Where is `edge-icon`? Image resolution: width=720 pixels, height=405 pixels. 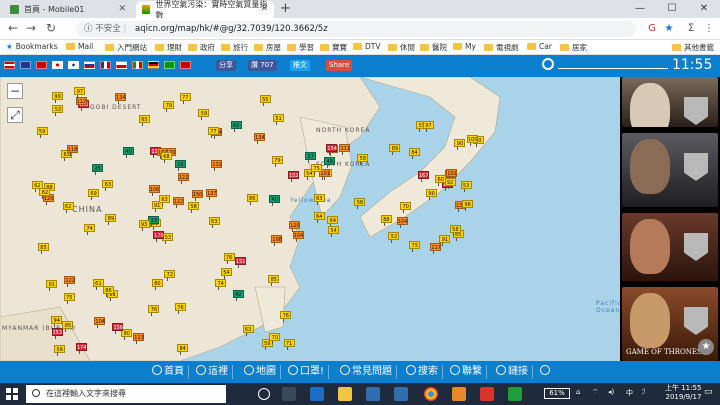 edge-icon is located at coordinates (317, 394).